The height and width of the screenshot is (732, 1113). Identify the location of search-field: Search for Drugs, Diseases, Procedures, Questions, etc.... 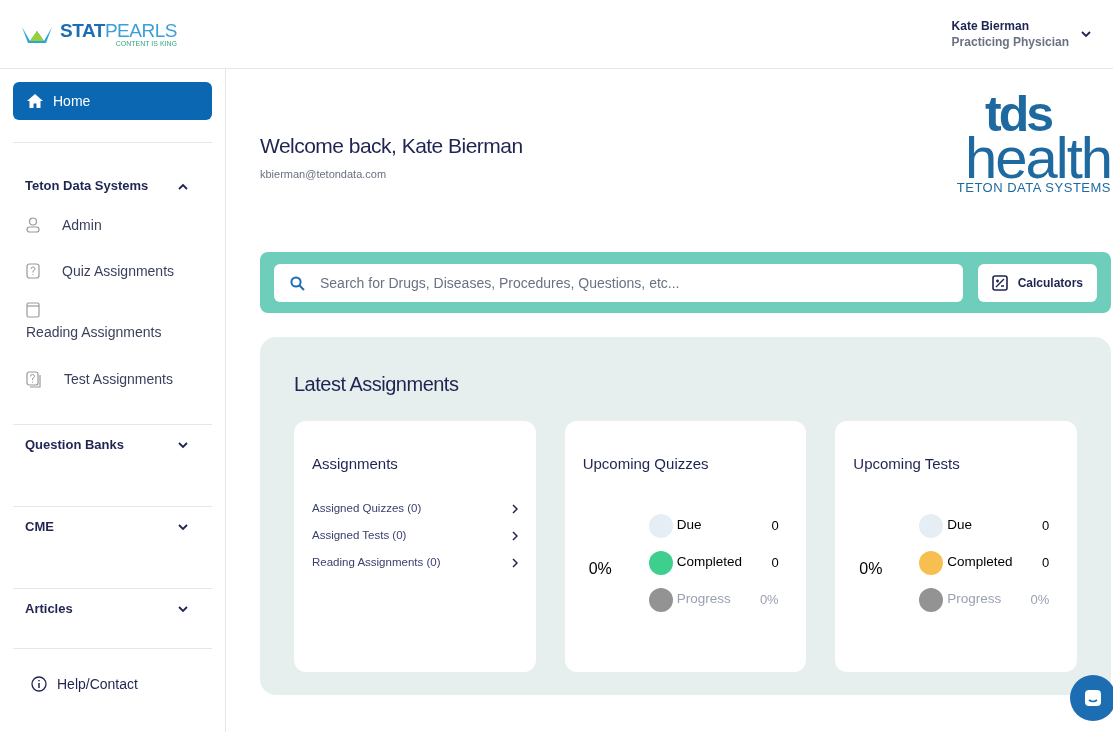
(618, 282).